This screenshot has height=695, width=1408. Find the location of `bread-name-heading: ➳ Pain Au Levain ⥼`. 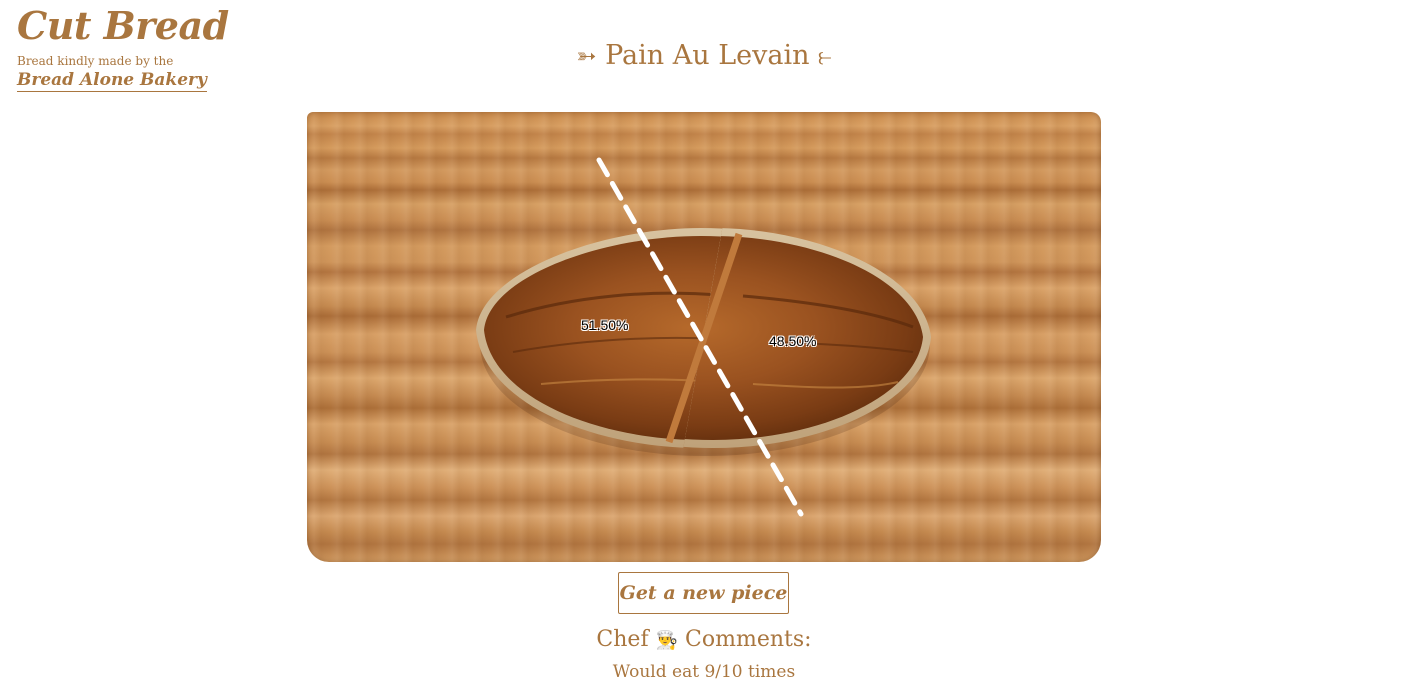

bread-name-heading: ➳ Pain Au Levain ⥼ is located at coordinates (704, 56).